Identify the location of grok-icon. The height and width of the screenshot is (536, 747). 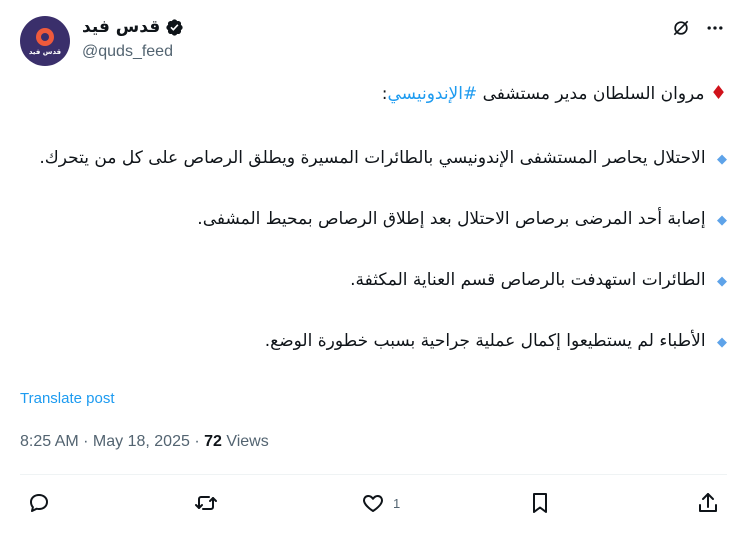
(681, 28).